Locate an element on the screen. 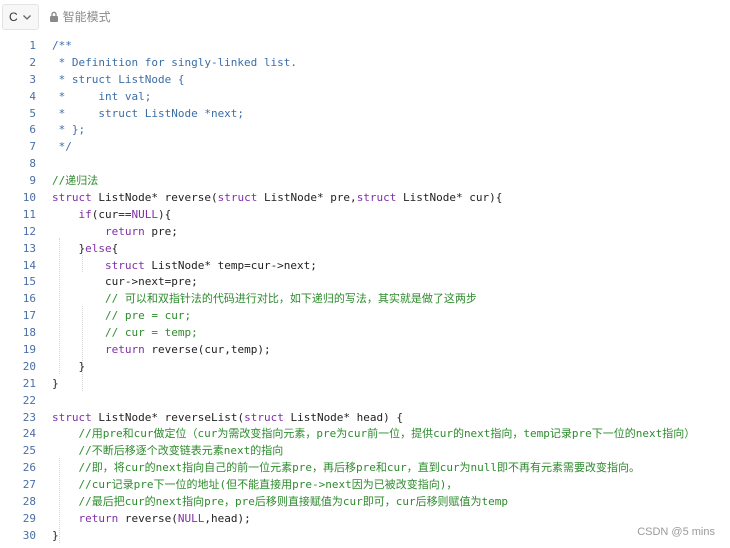 The height and width of the screenshot is (548, 730). code-line: 14 struct ListNode* temp=cur->next; is located at coordinates (365, 266).